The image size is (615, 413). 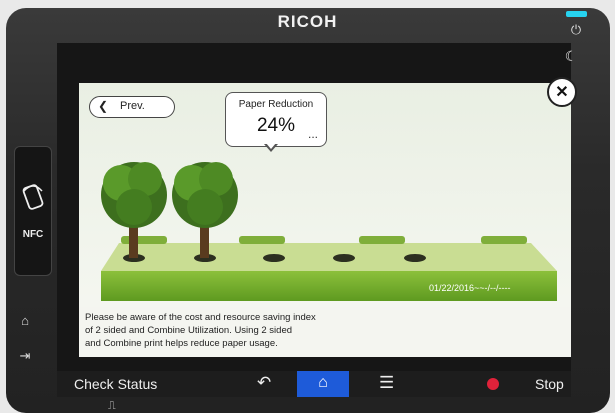 What do you see at coordinates (103, 106) in the screenshot?
I see `chevron-left-icon: ❮` at bounding box center [103, 106].